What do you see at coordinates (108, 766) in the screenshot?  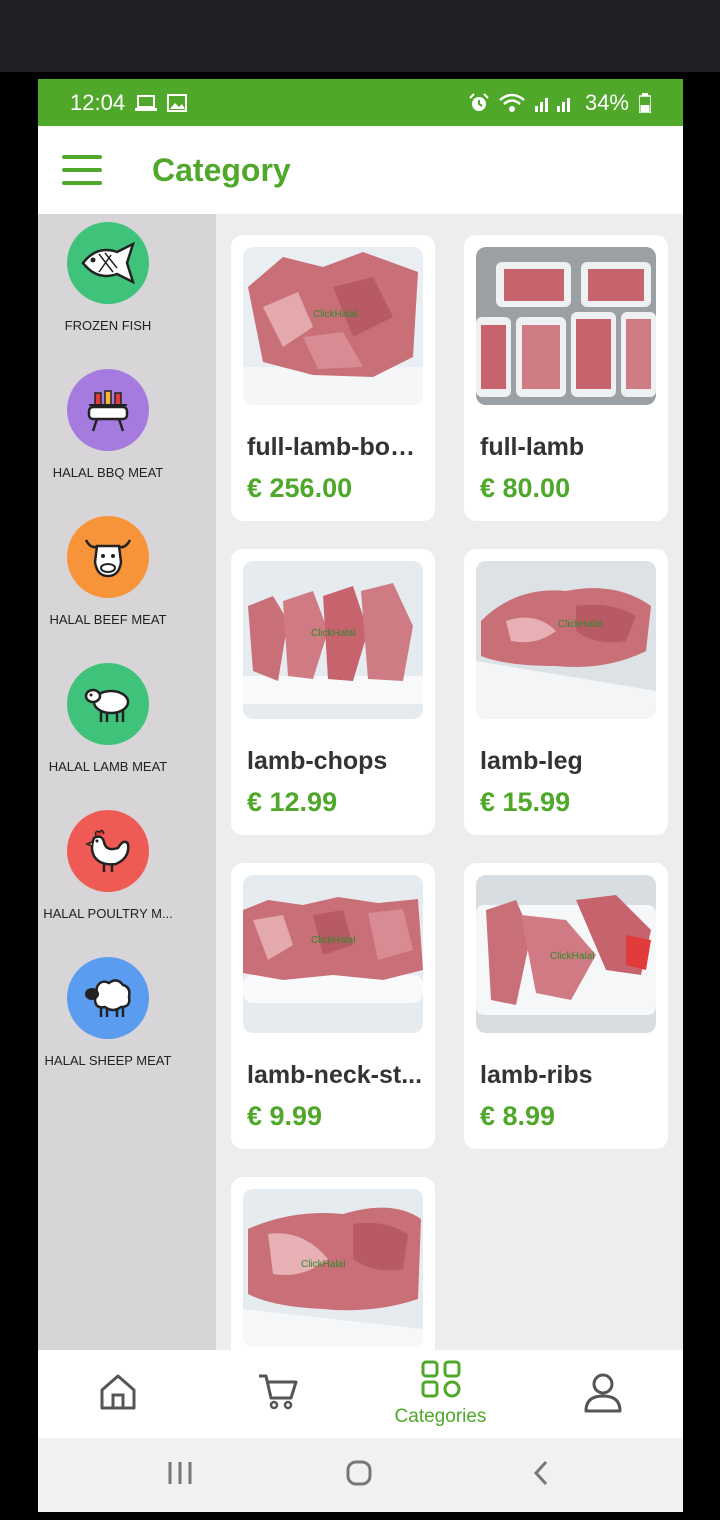 I see `category-label: HALAL LAMB MEAT` at bounding box center [108, 766].